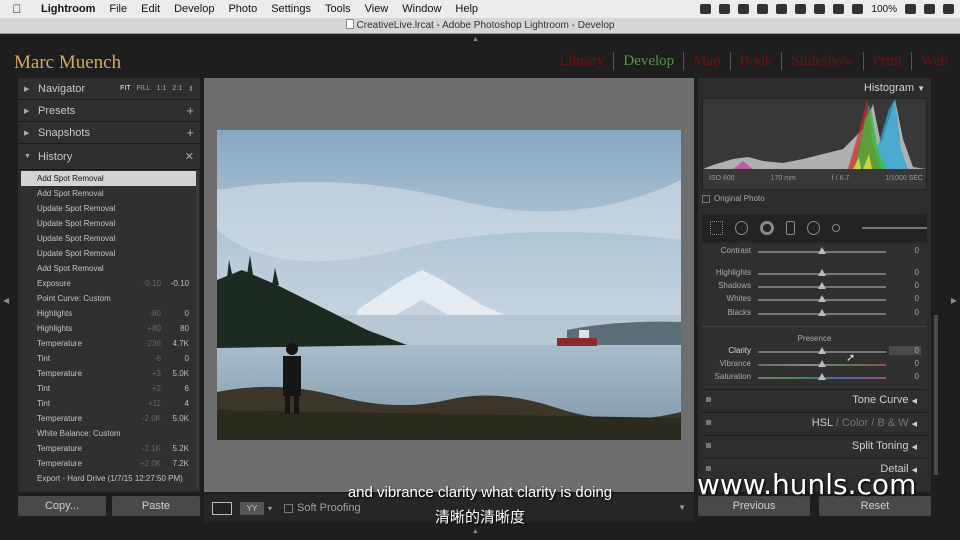 The height and width of the screenshot is (540, 960). Describe the element at coordinates (109, 373) in the screenshot. I see `history-item: Temperature +3 5.0K` at that location.